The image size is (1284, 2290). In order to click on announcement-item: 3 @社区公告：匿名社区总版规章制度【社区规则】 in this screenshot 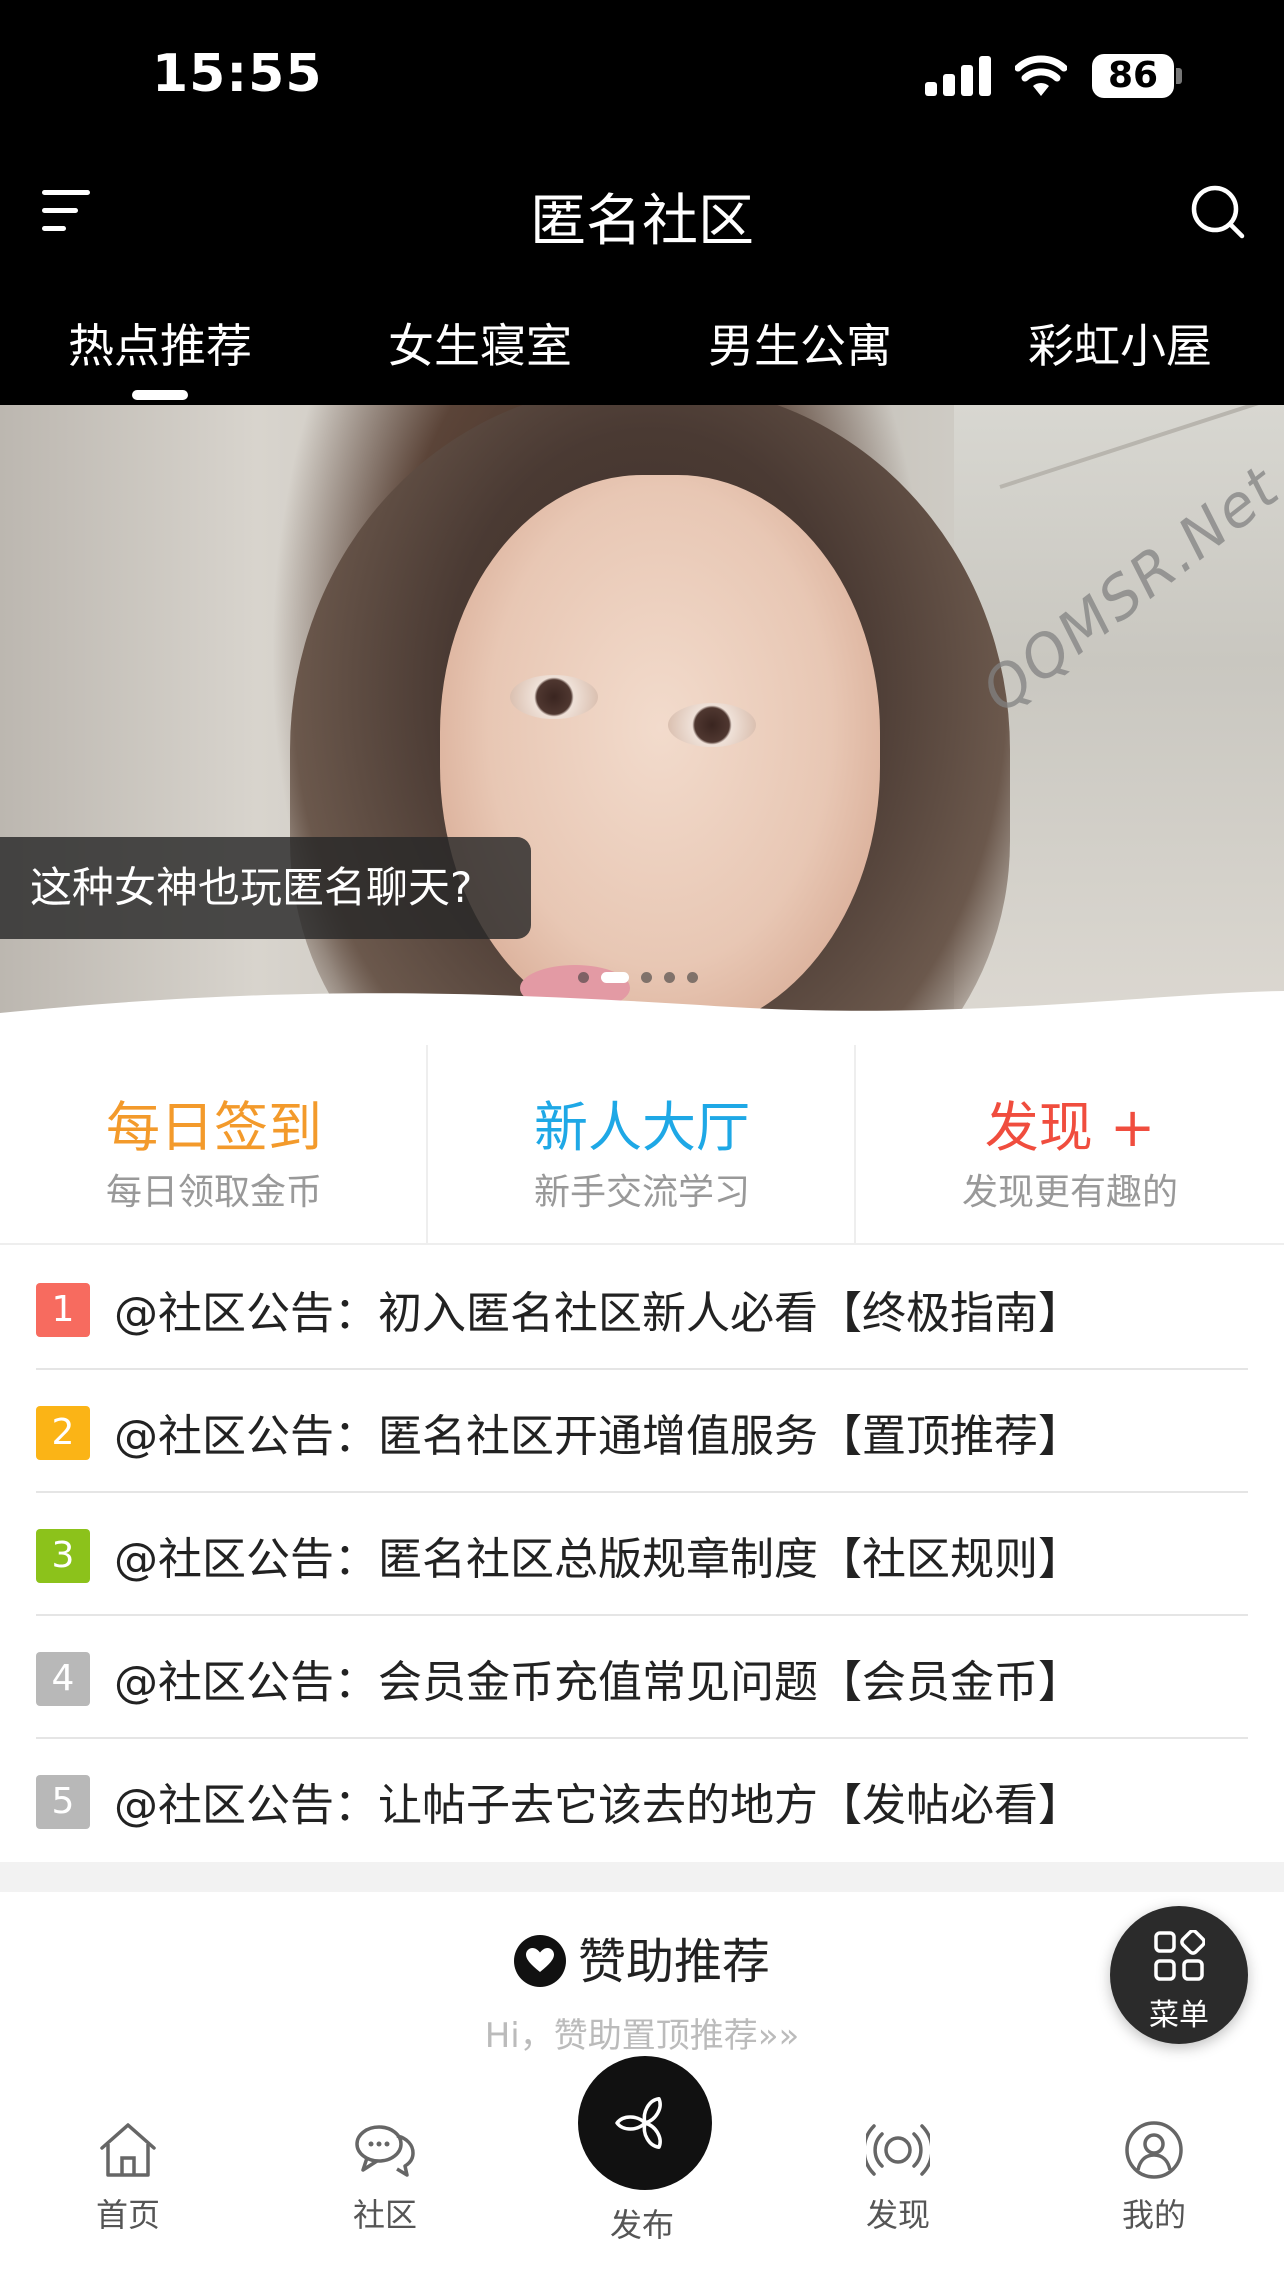, I will do `click(642, 1554)`.